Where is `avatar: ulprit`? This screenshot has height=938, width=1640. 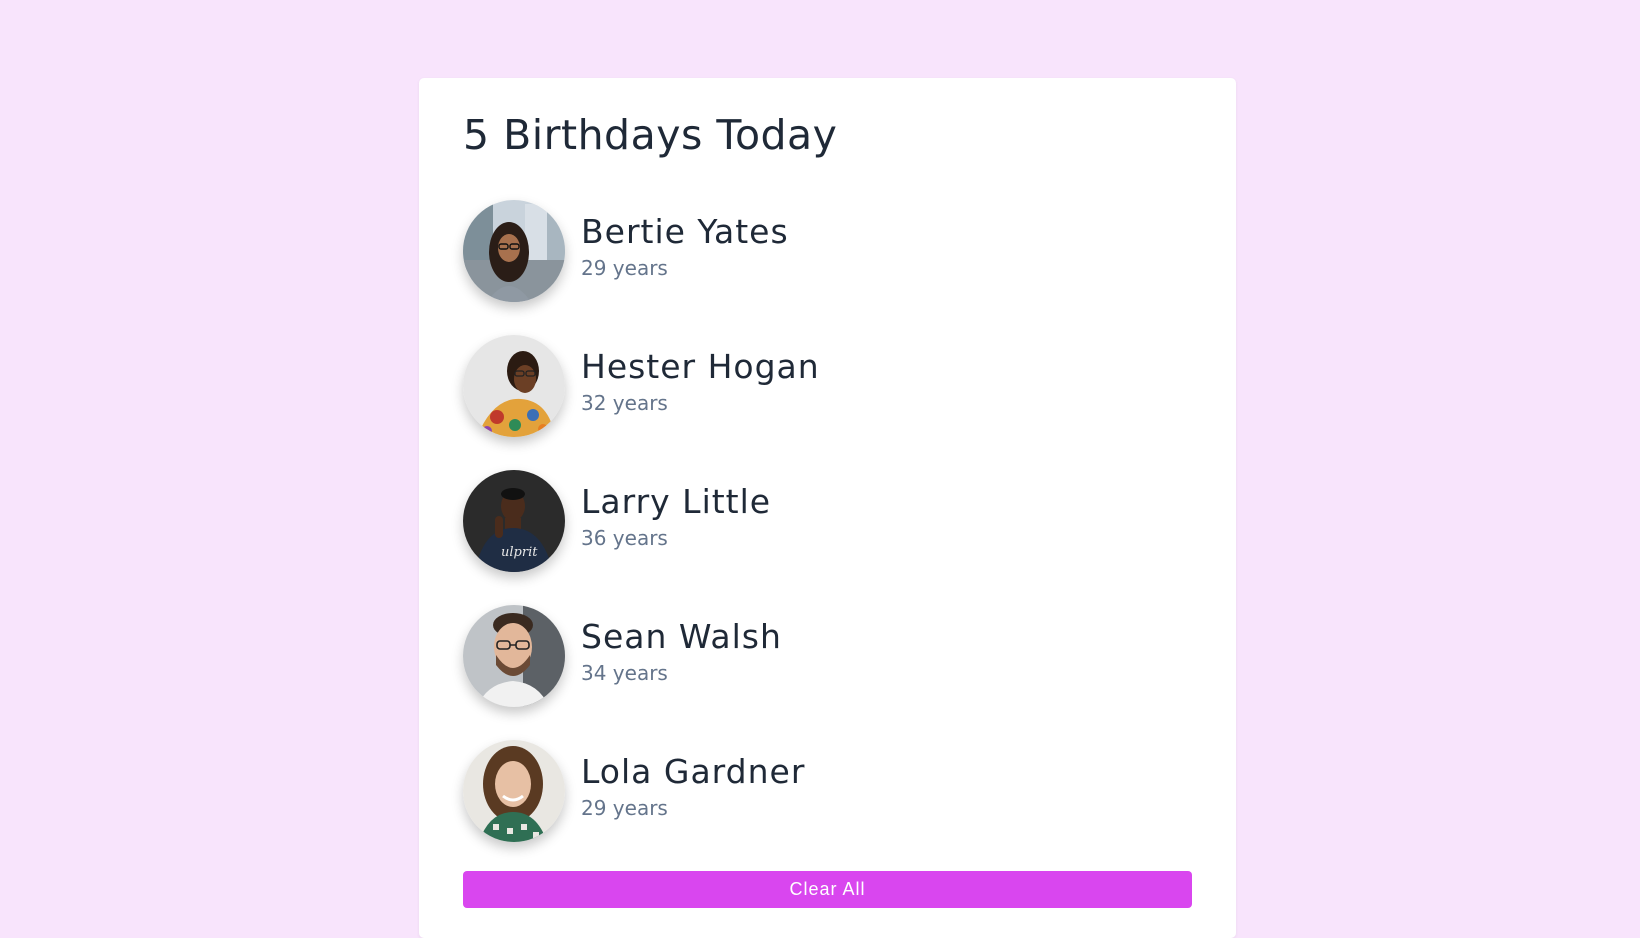
avatar: ulprit is located at coordinates (514, 521).